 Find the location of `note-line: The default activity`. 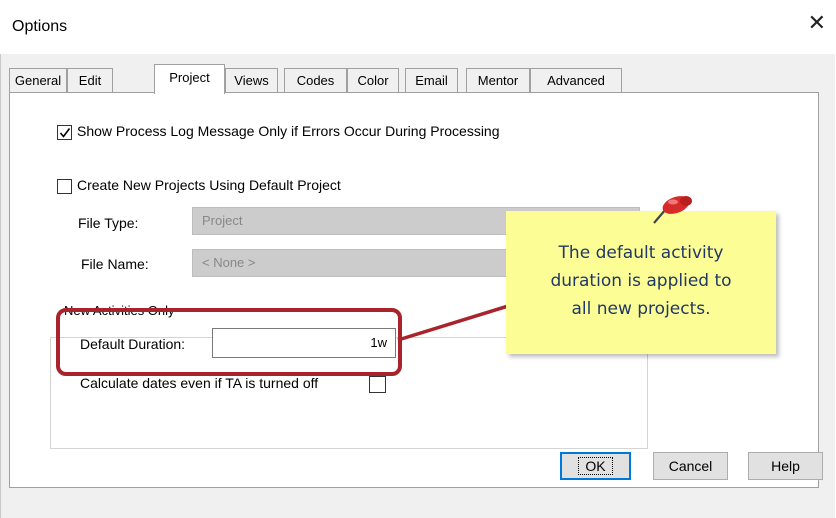

note-line: The default activity is located at coordinates (641, 253).